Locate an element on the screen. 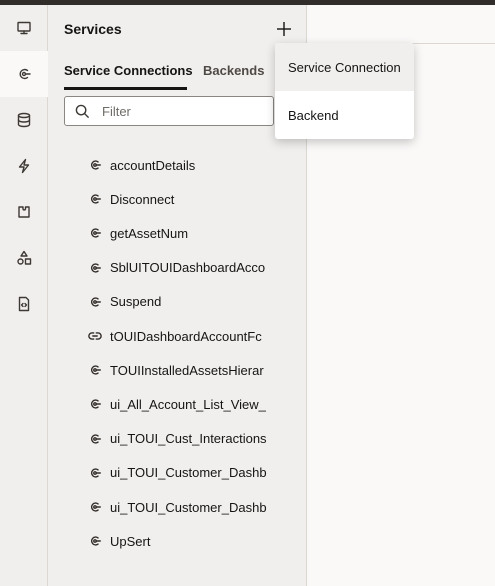  content-header is located at coordinates (401, 24).